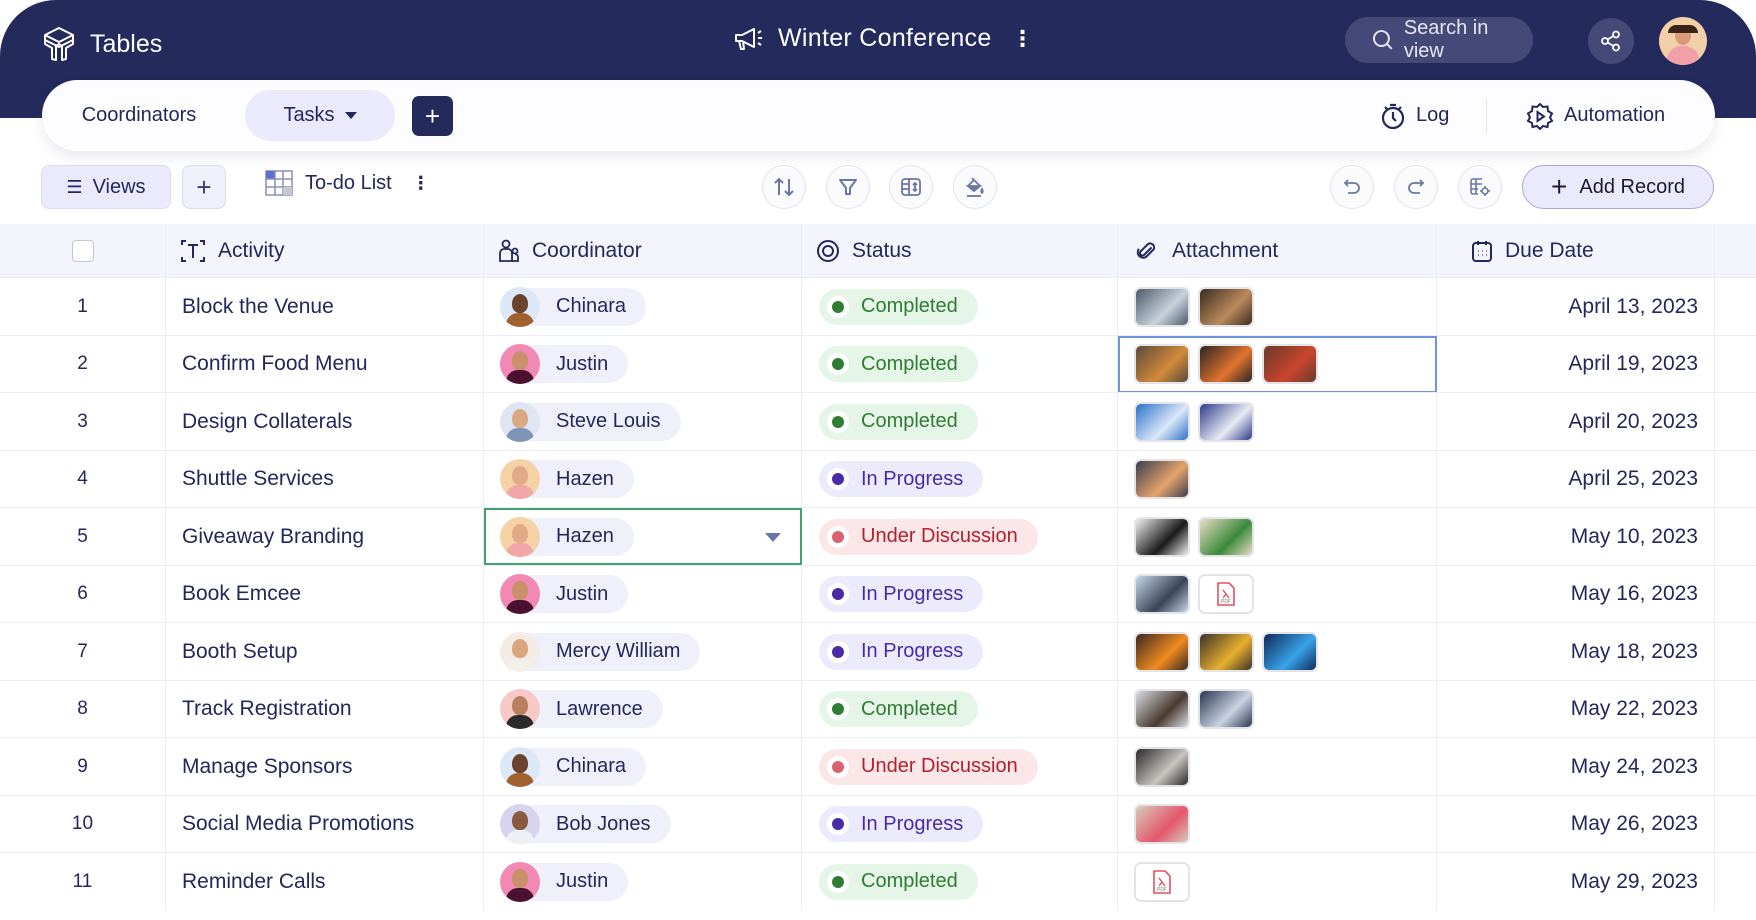 This screenshot has height=920, width=1756. What do you see at coordinates (1595, 115) in the screenshot?
I see `automation-button: Automation` at bounding box center [1595, 115].